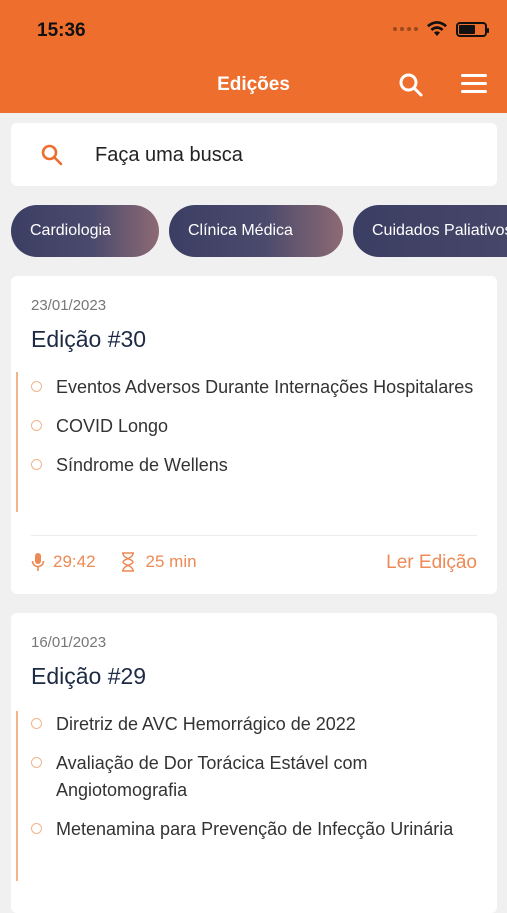  What do you see at coordinates (171, 561) in the screenshot?
I see `reading-time: 25 min` at bounding box center [171, 561].